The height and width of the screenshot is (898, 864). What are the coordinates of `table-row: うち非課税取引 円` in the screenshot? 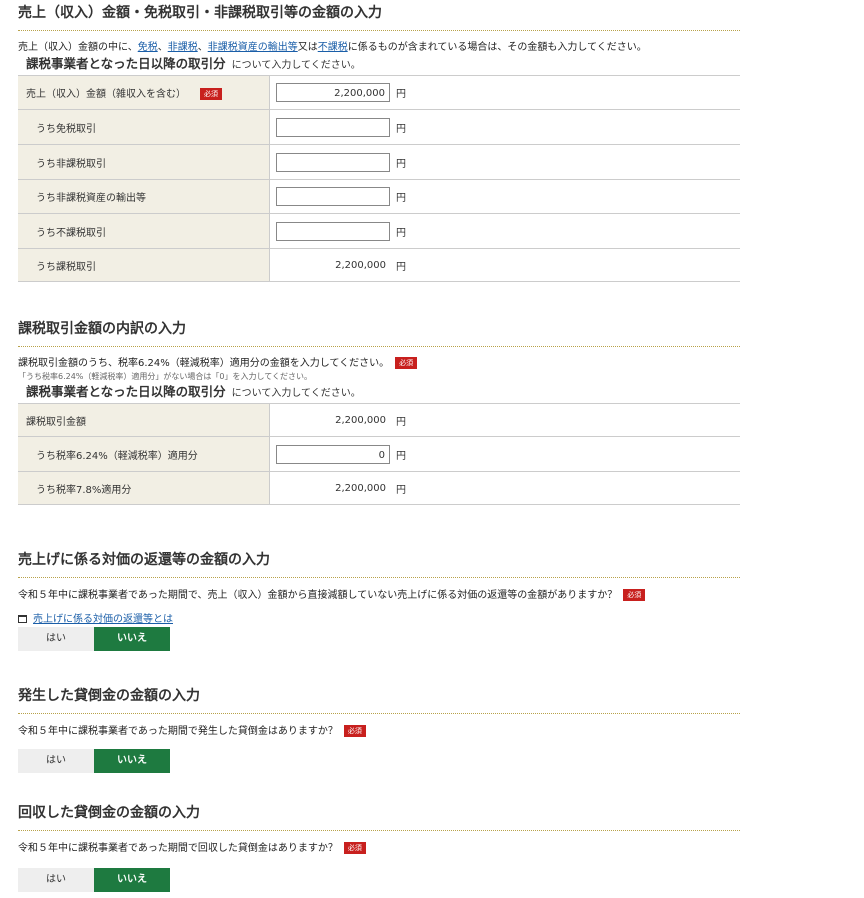 It's located at (379, 162).